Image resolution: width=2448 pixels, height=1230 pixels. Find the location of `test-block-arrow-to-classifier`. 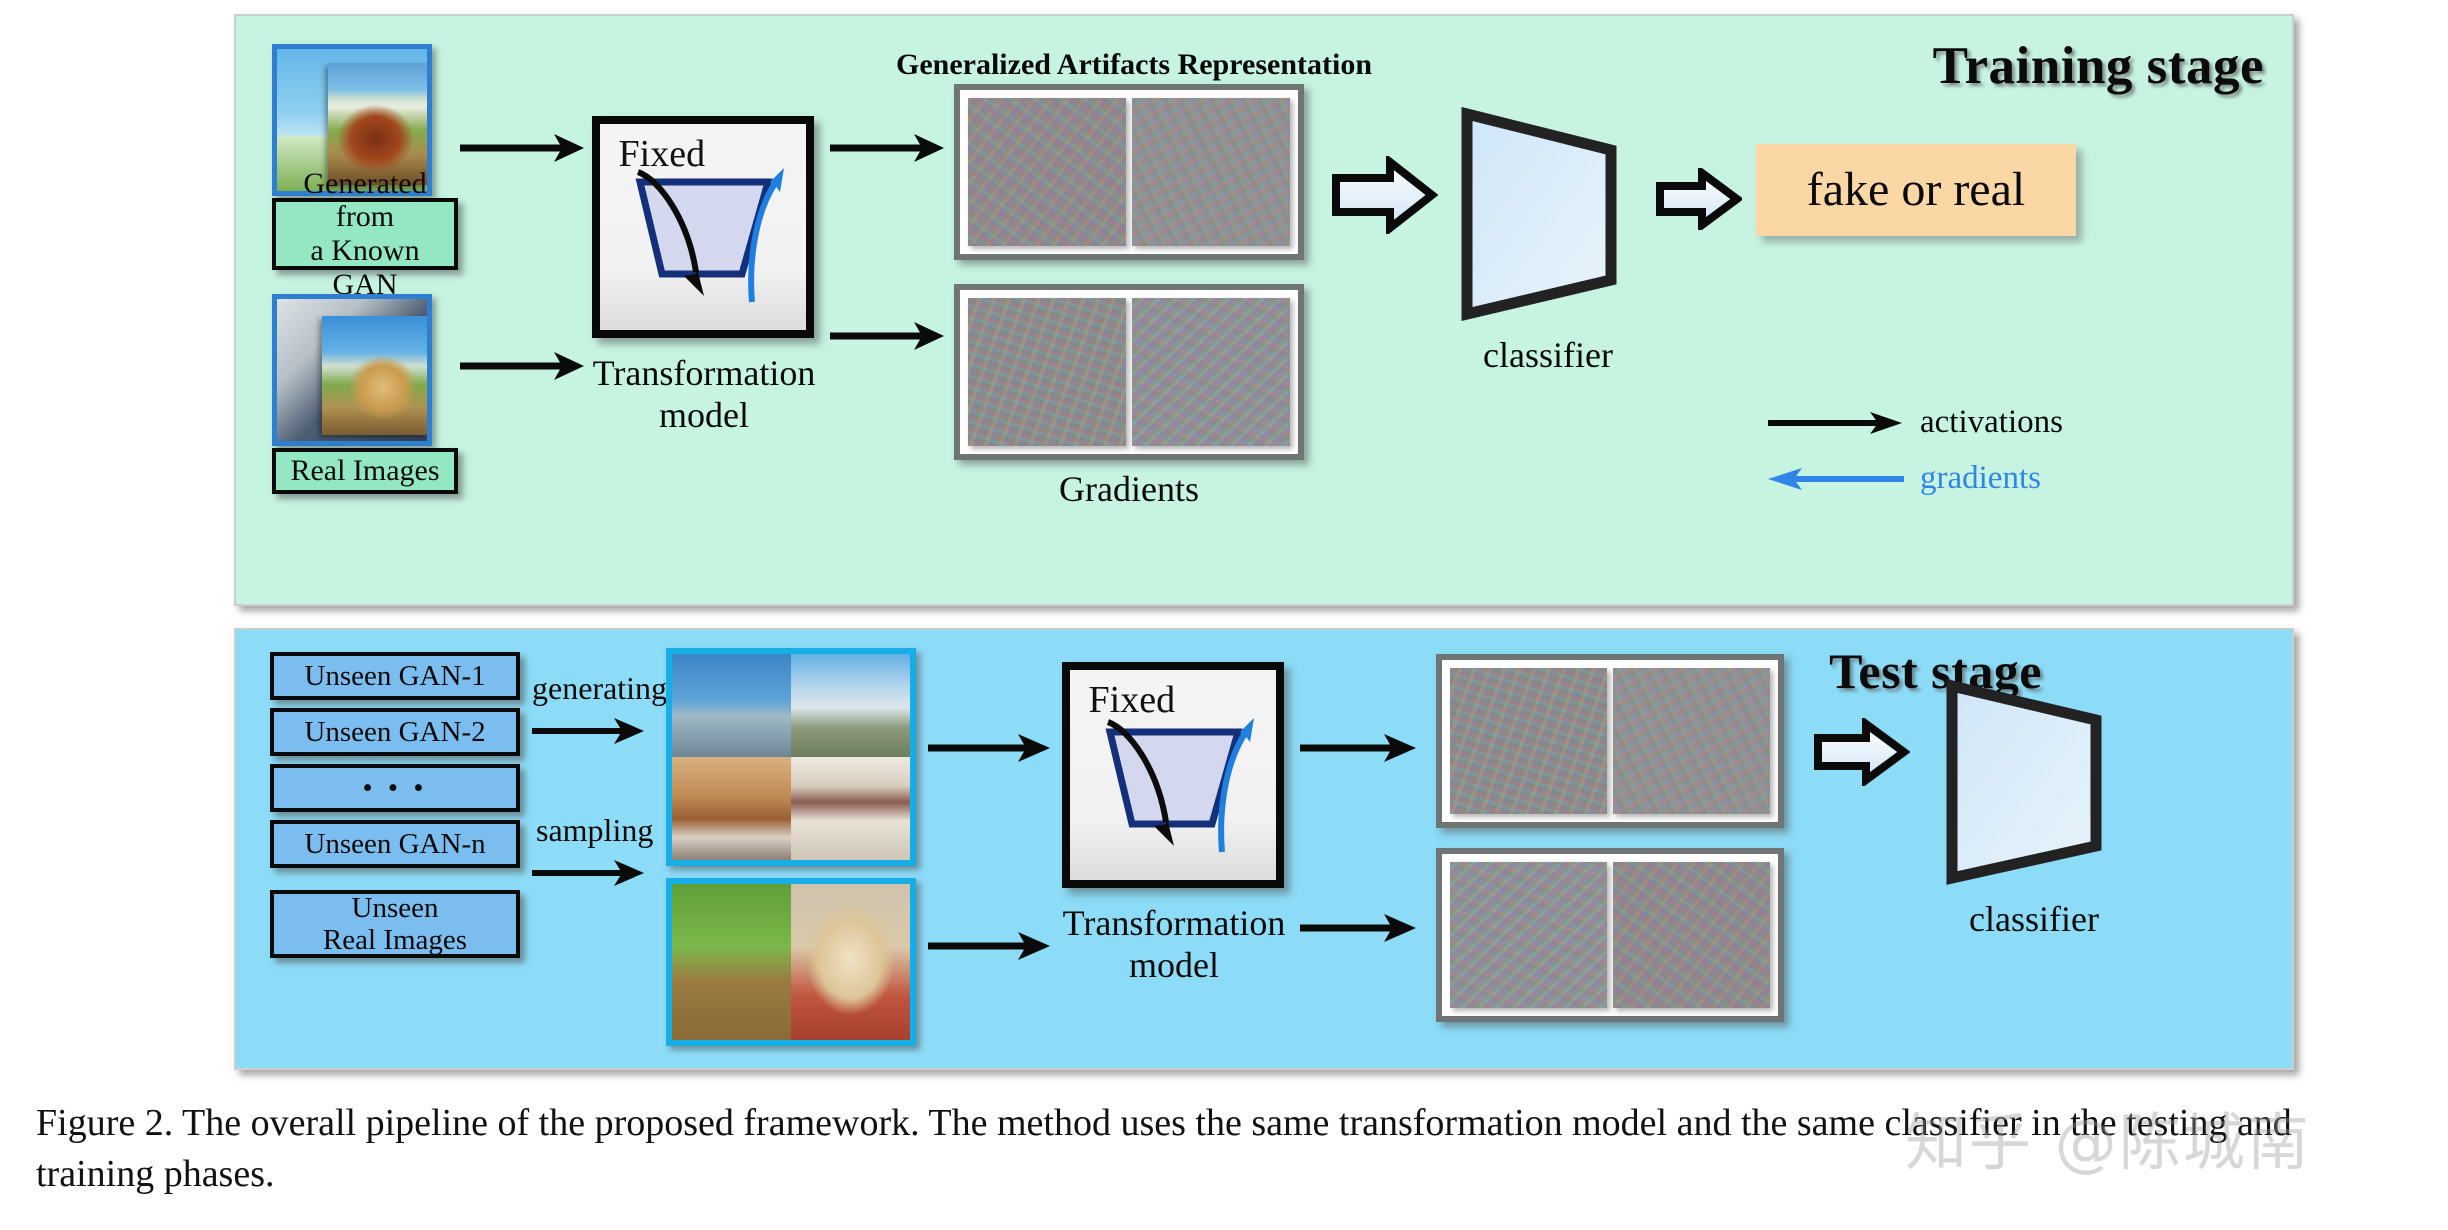

test-block-arrow-to-classifier is located at coordinates (1862, 752).